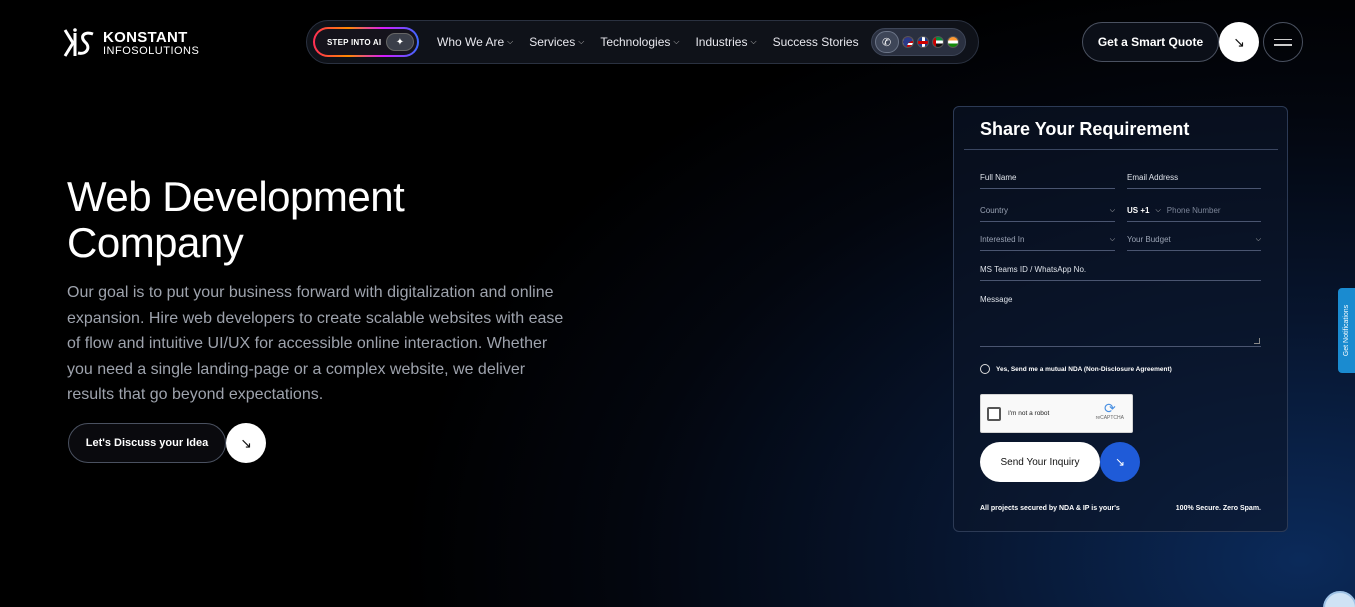  What do you see at coordinates (1109, 408) in the screenshot?
I see `recaptcha-icon: ⟳` at bounding box center [1109, 408].